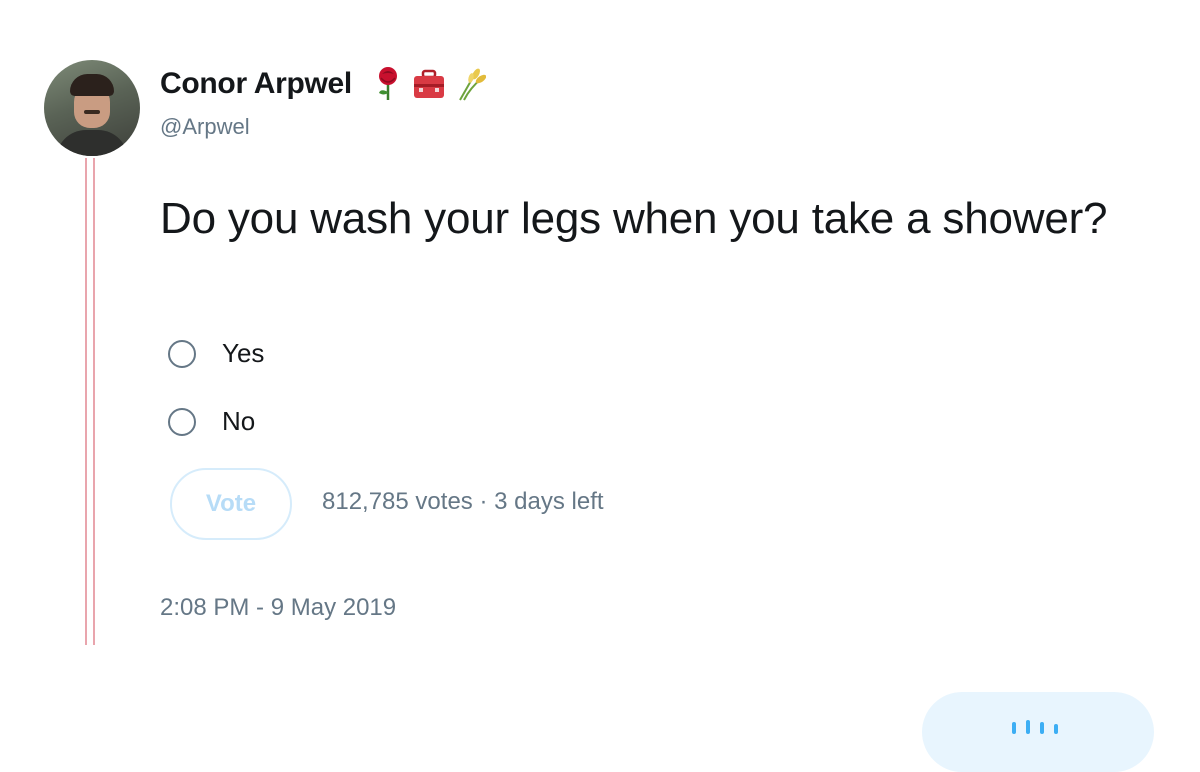 This screenshot has width=1200, height=772. Describe the element at coordinates (205, 127) in the screenshot. I see `author-handle: @Arpwel` at that location.